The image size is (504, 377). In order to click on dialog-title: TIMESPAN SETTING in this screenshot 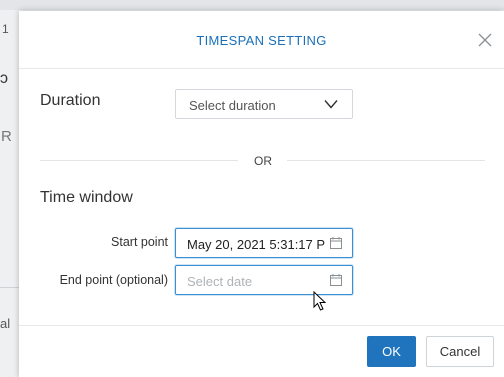, I will do `click(261, 40)`.